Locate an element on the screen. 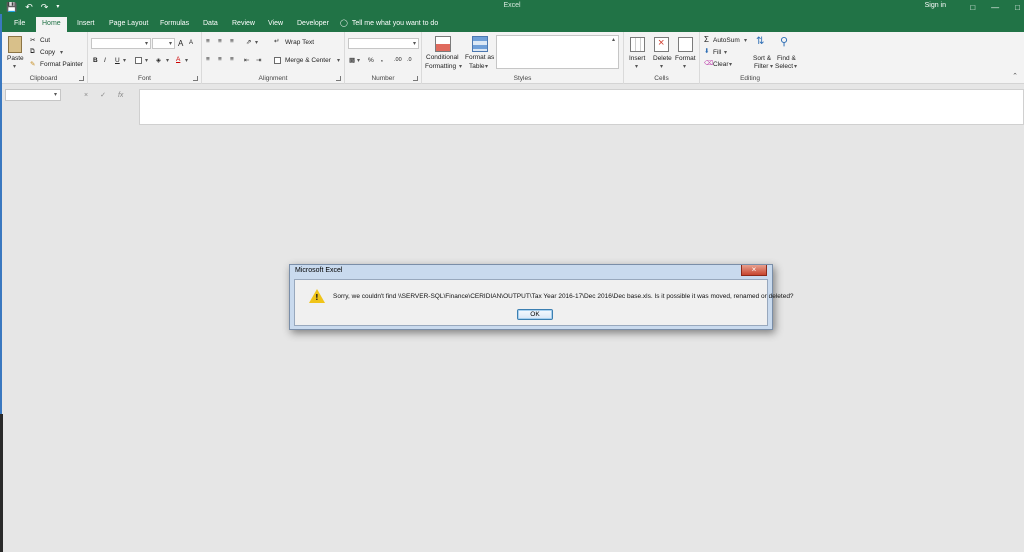 The image size is (1024, 552). italic-button: I is located at coordinates (105, 60).